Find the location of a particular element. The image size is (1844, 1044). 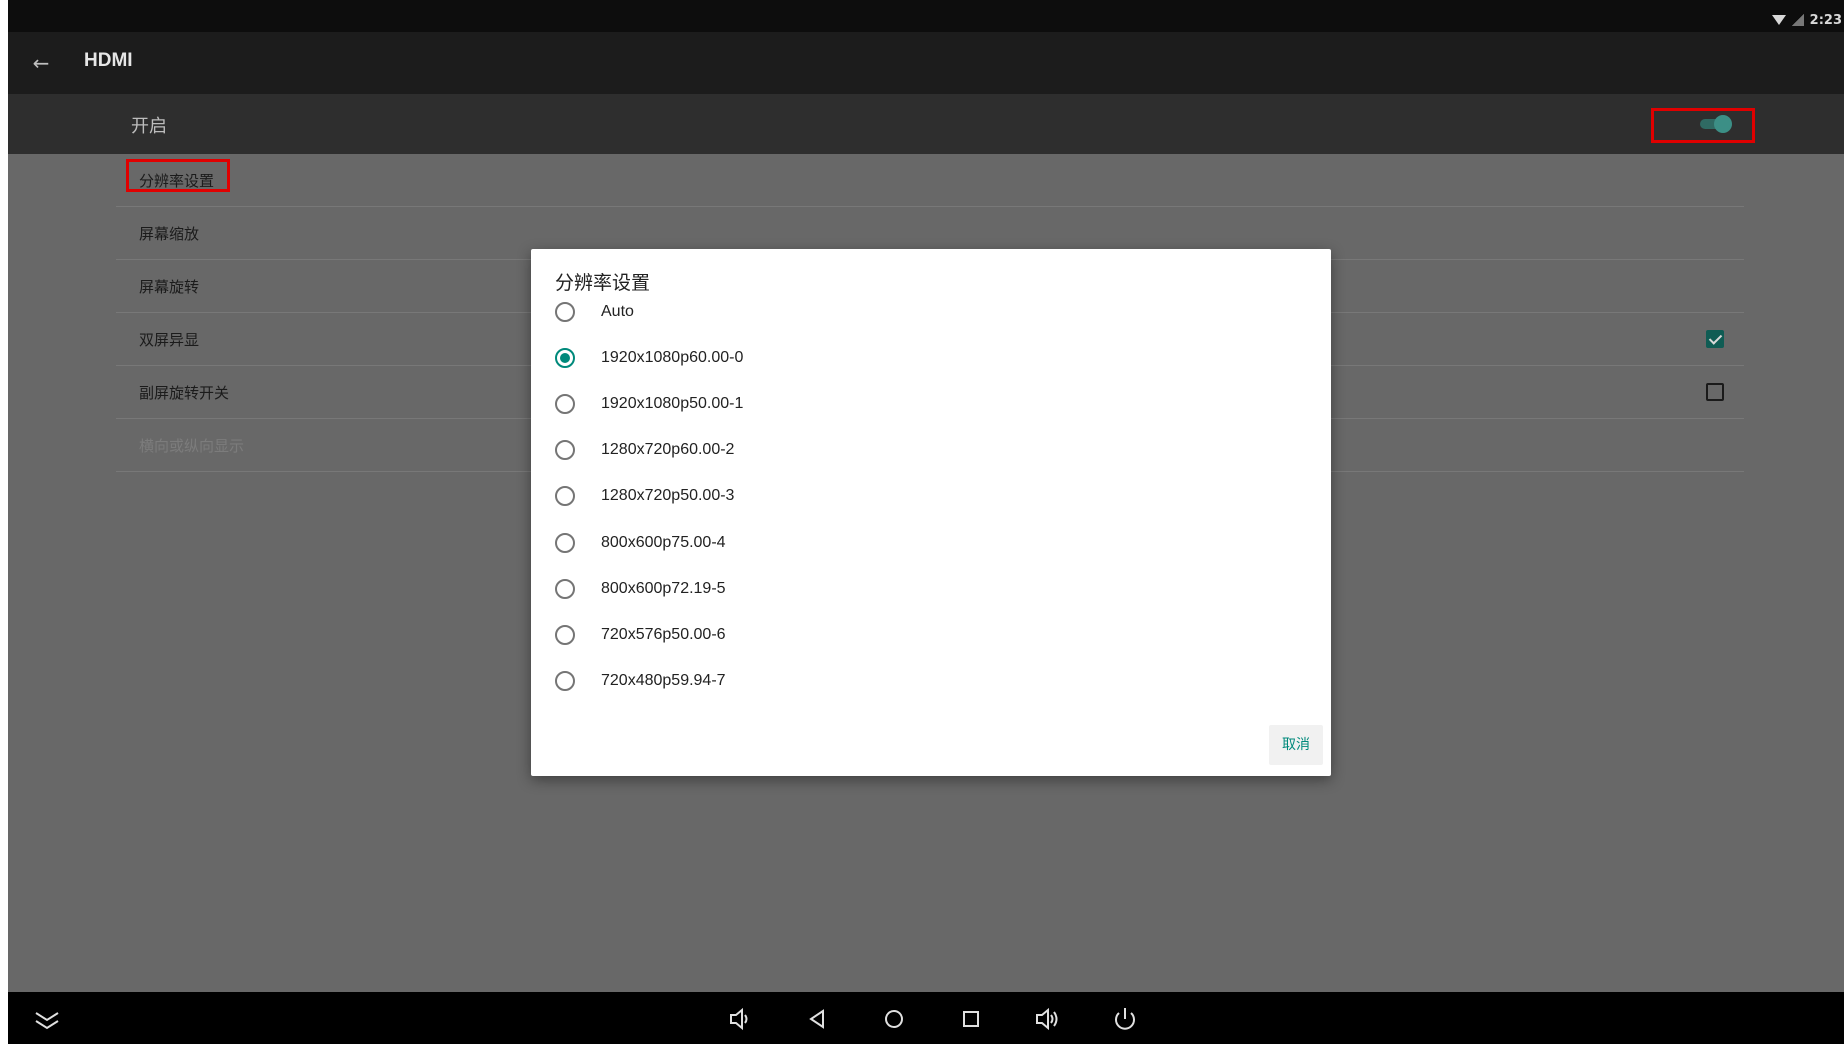

dual-display-checkbox is located at coordinates (1715, 339).